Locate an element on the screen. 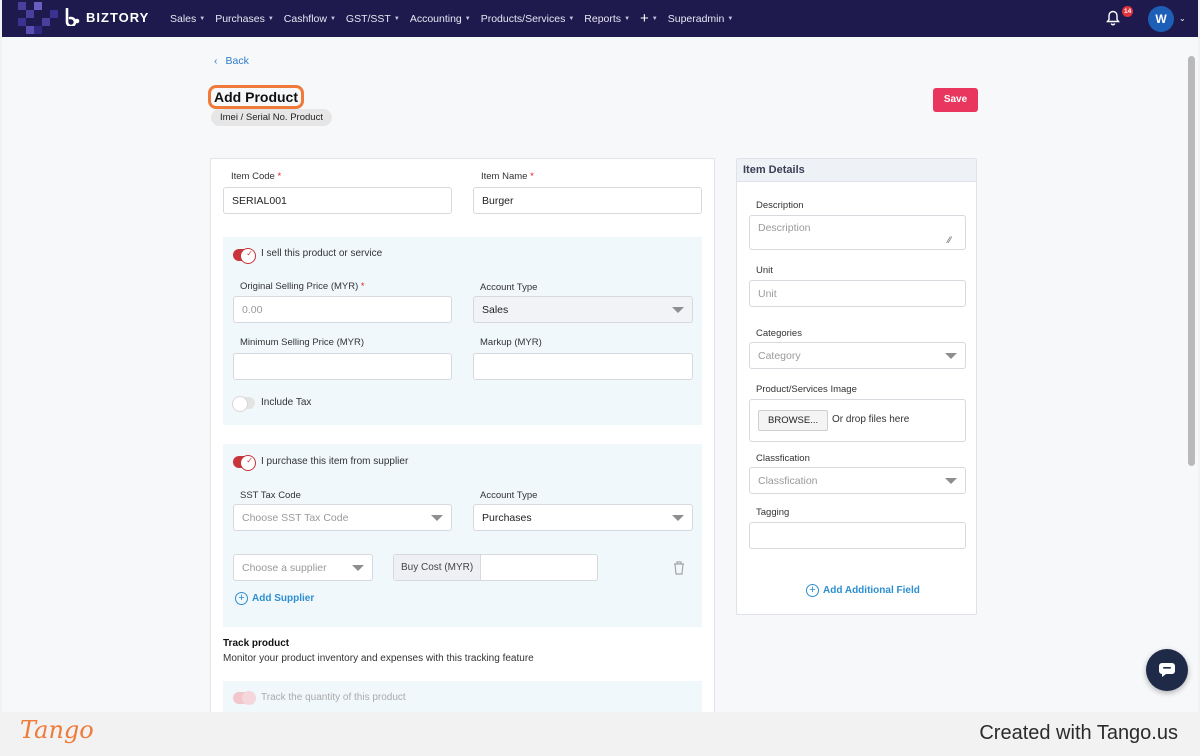  back-link: ‹ Back is located at coordinates (231, 61).